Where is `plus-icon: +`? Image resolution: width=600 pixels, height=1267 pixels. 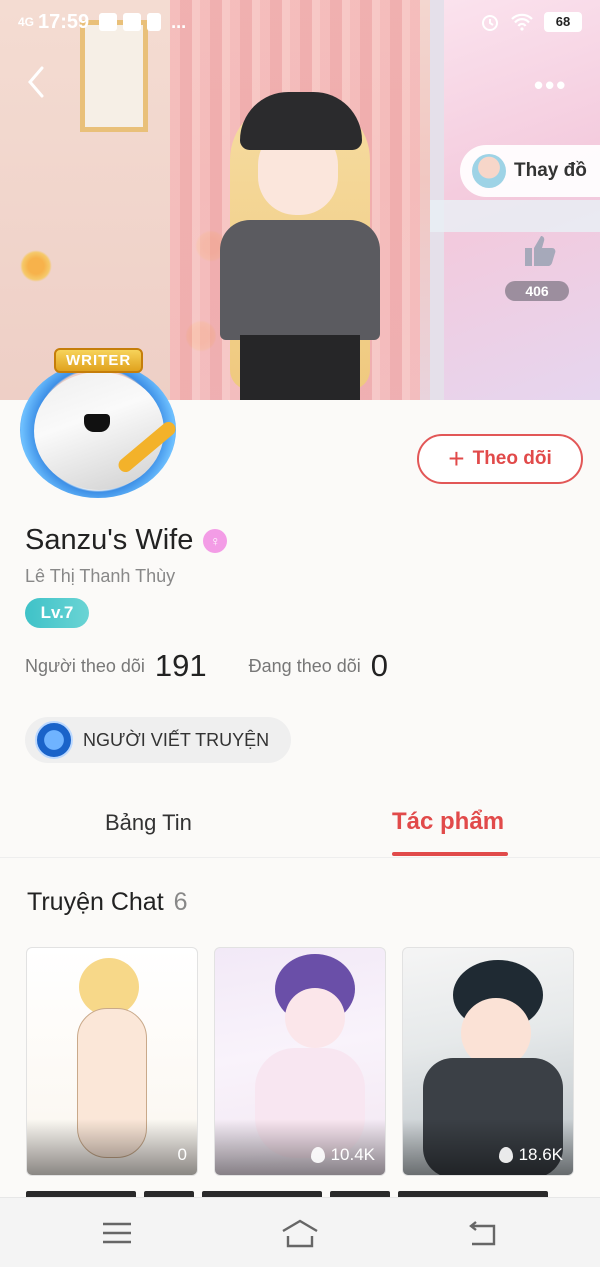
plus-icon: + is located at coordinates (456, 458).